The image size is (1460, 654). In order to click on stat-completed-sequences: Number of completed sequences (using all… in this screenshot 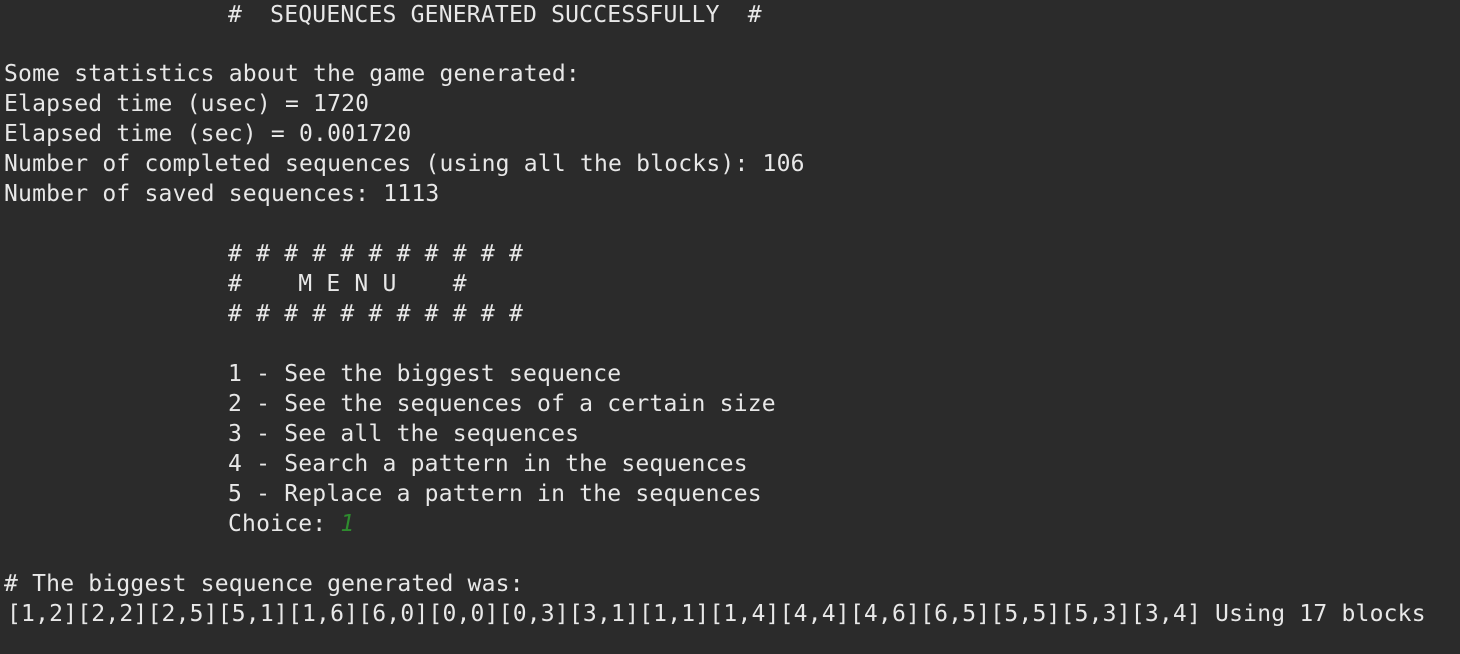, I will do `click(404, 164)`.